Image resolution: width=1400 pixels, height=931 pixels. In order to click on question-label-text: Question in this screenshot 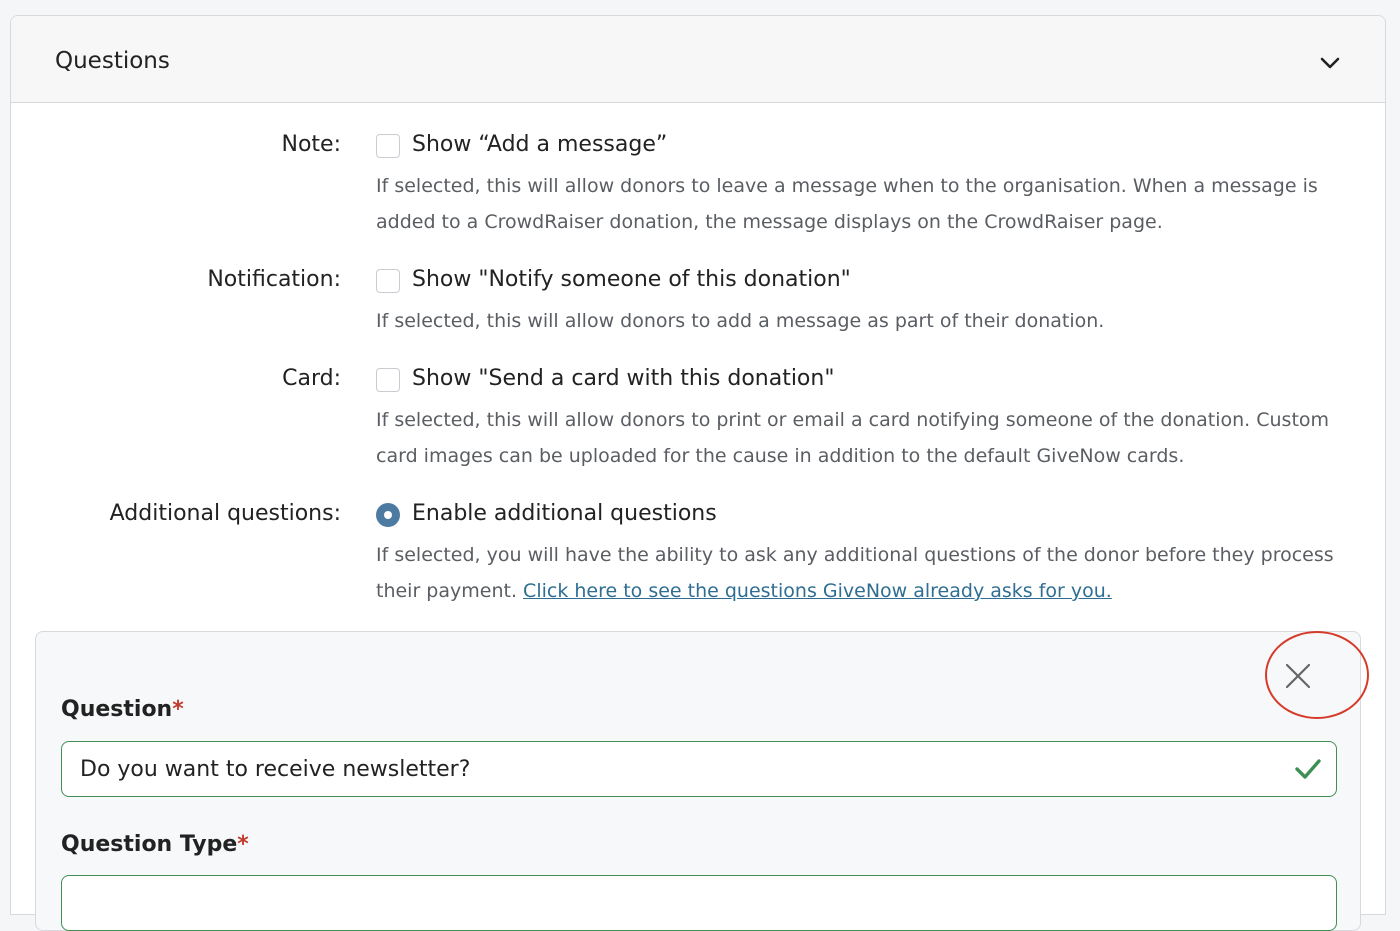, I will do `click(117, 709)`.